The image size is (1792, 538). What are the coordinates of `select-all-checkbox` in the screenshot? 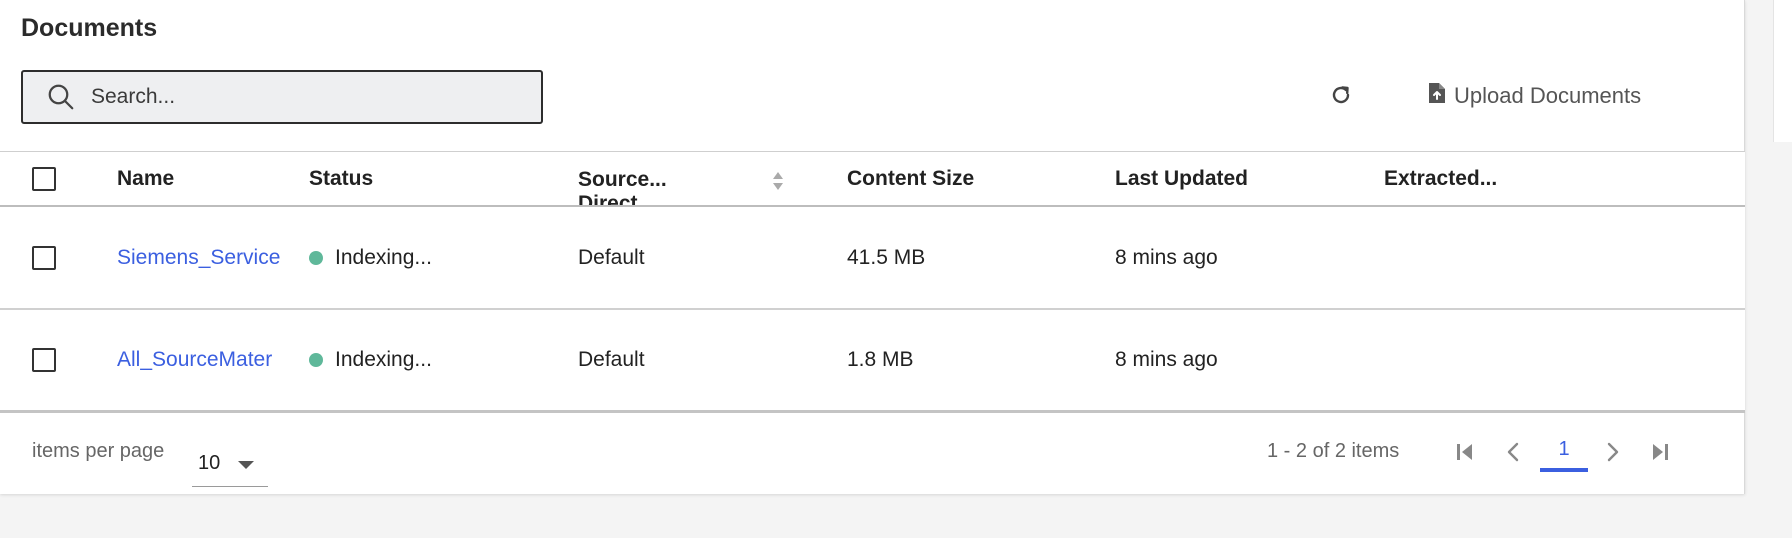 It's located at (44, 178).